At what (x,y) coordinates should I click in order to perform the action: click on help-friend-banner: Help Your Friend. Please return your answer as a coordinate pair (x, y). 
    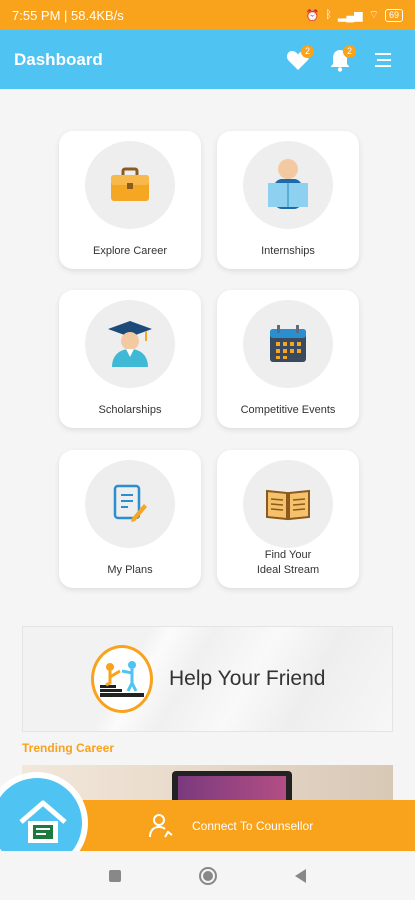
    Looking at the image, I should click on (207, 679).